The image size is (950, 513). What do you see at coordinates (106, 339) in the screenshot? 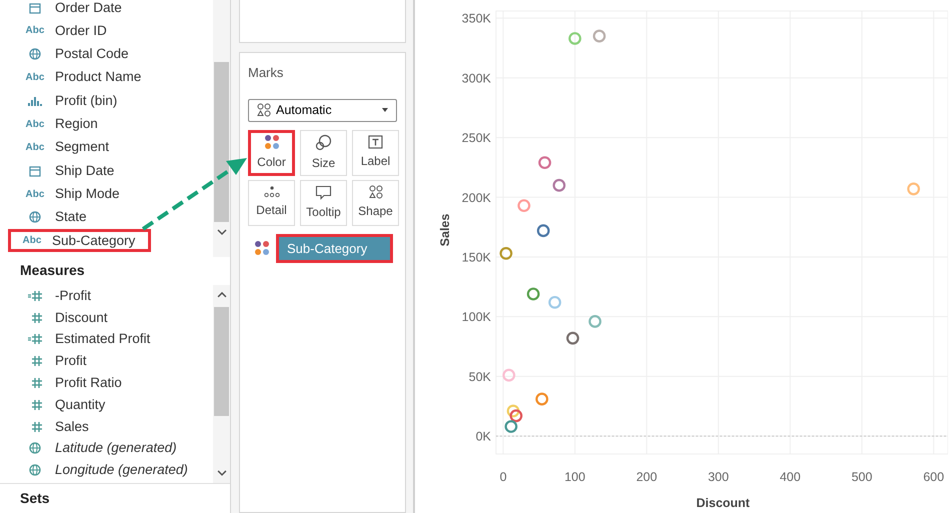
I see `field-item: Estimated Profit` at bounding box center [106, 339].